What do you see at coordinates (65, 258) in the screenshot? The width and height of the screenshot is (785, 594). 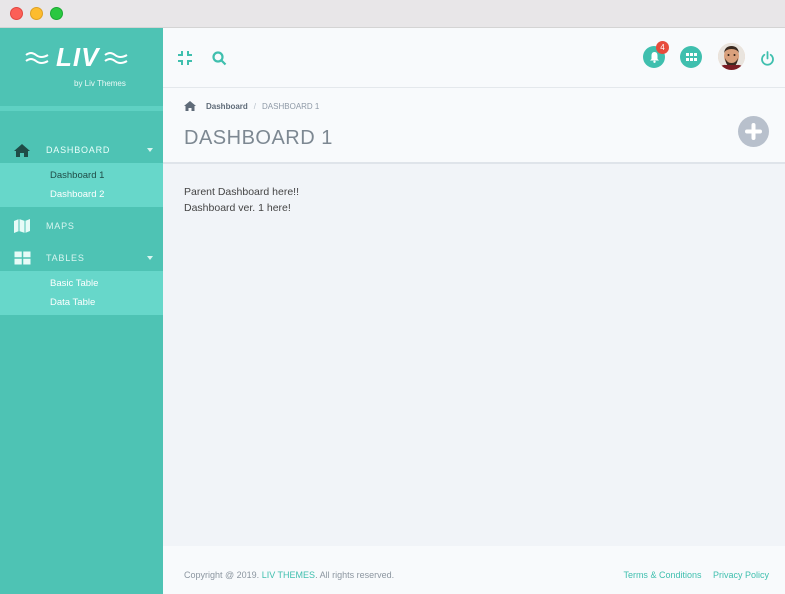 I see `sidebar-item-label: TABLES` at bounding box center [65, 258].